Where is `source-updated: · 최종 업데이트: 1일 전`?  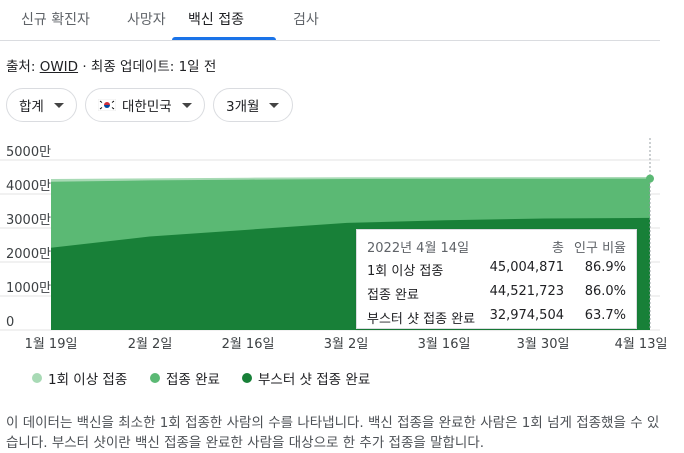 source-updated: · 최종 업데이트: 1일 전 is located at coordinates (149, 67).